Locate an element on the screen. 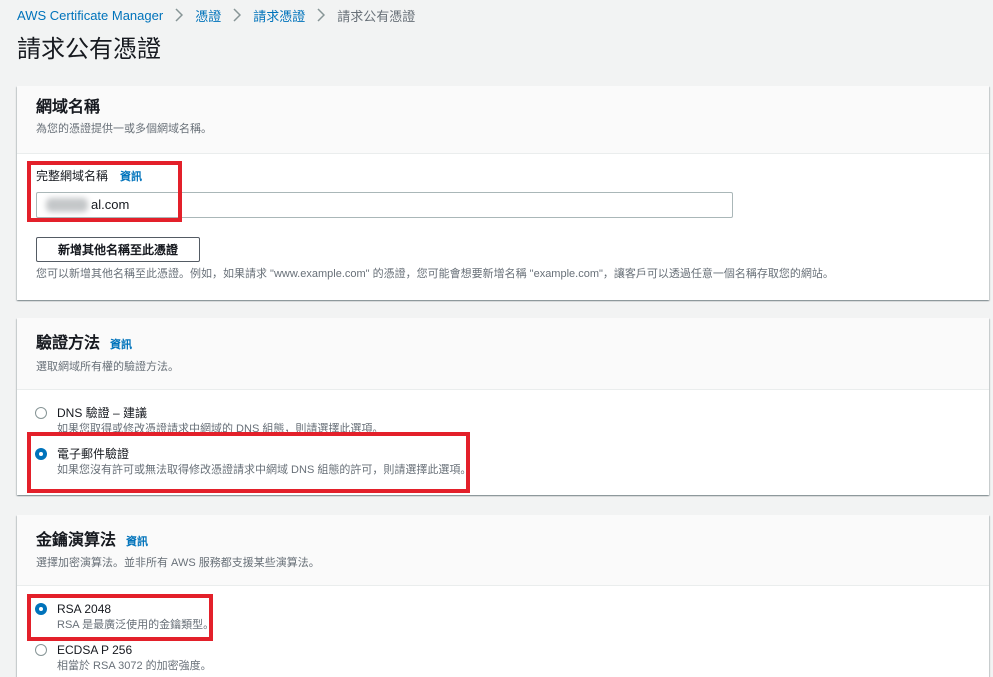  radio-description: 相當於 RSA 3072 的加密強度。 is located at coordinates (134, 666).